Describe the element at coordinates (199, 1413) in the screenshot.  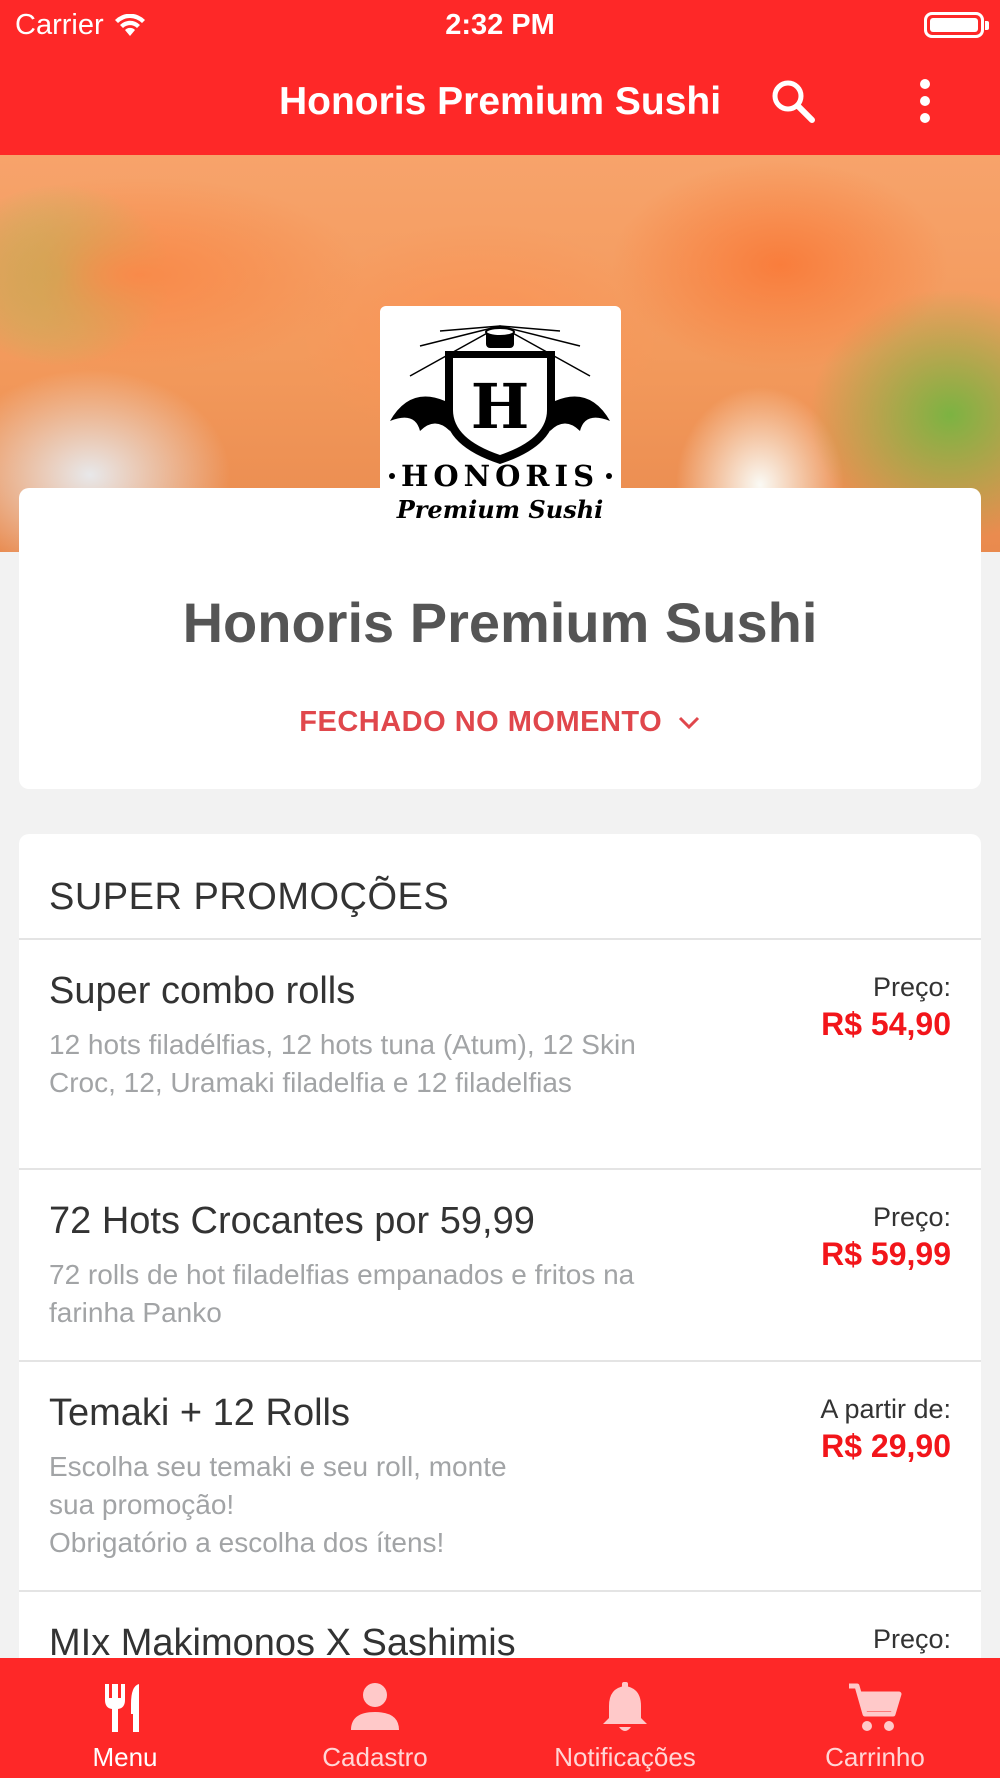
I see `menu-item-name: Temaki + 12 Rolls` at that location.